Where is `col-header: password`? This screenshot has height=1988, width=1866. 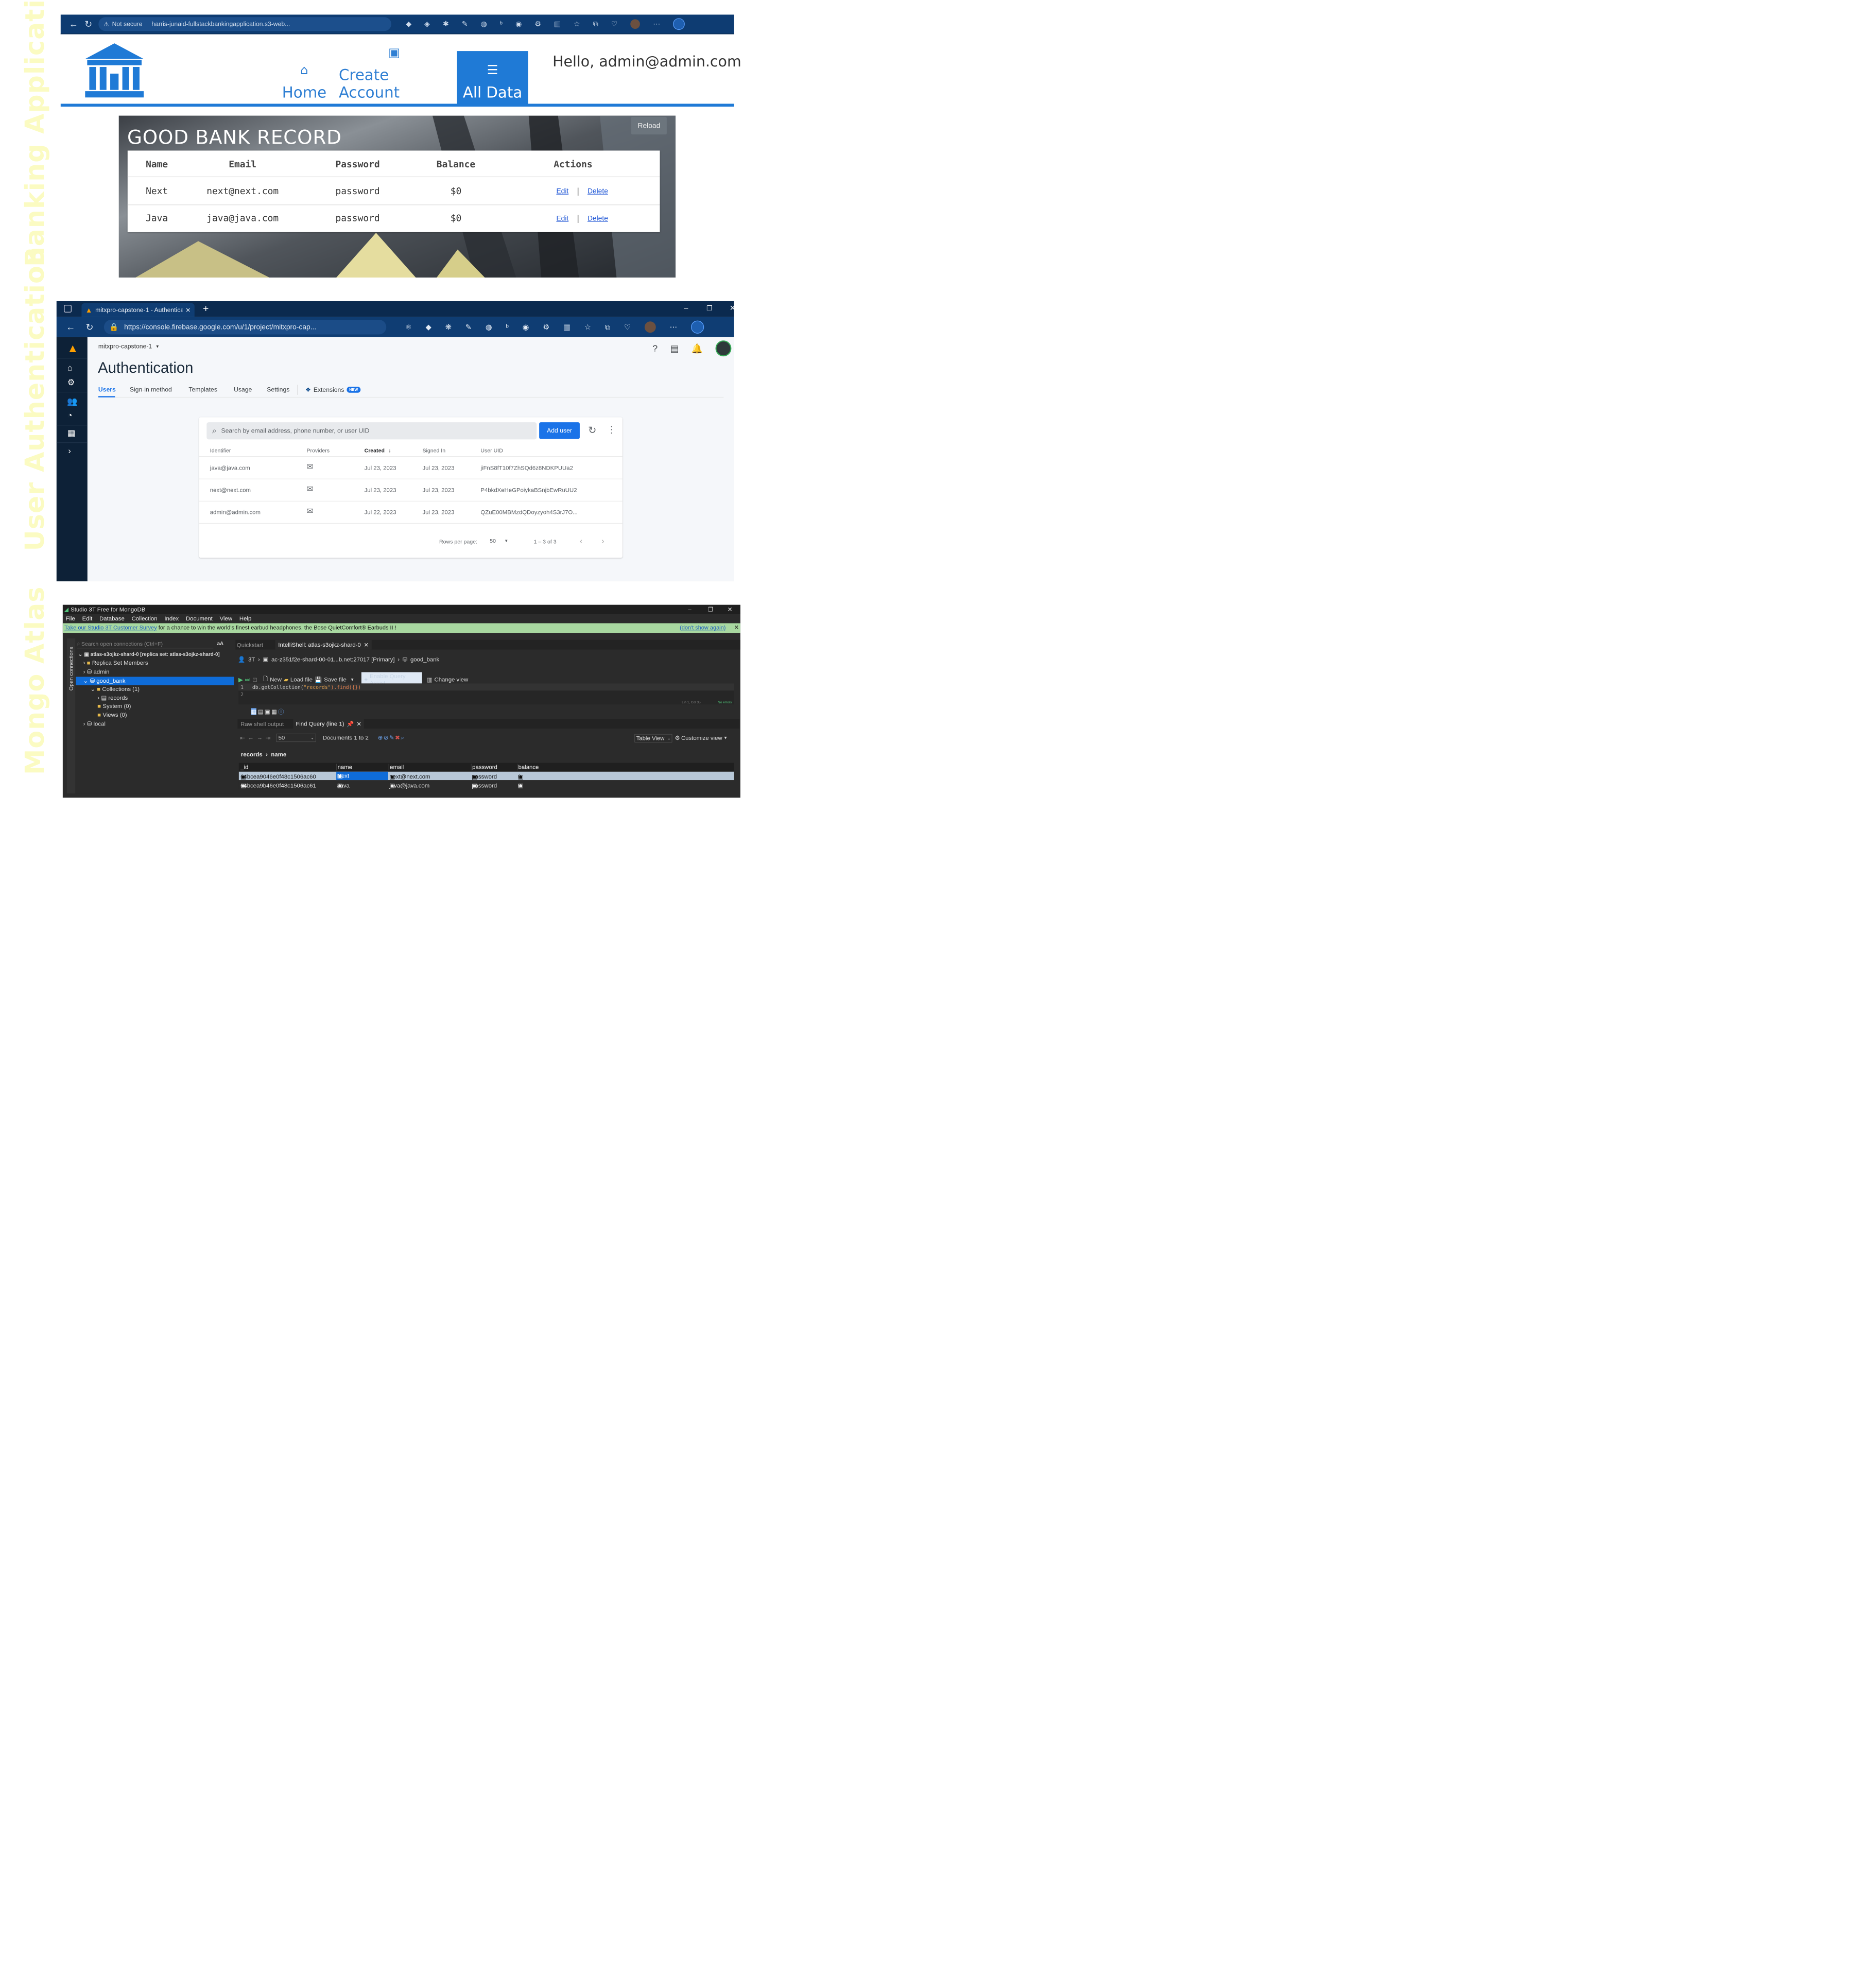 col-header: password is located at coordinates (484, 767).